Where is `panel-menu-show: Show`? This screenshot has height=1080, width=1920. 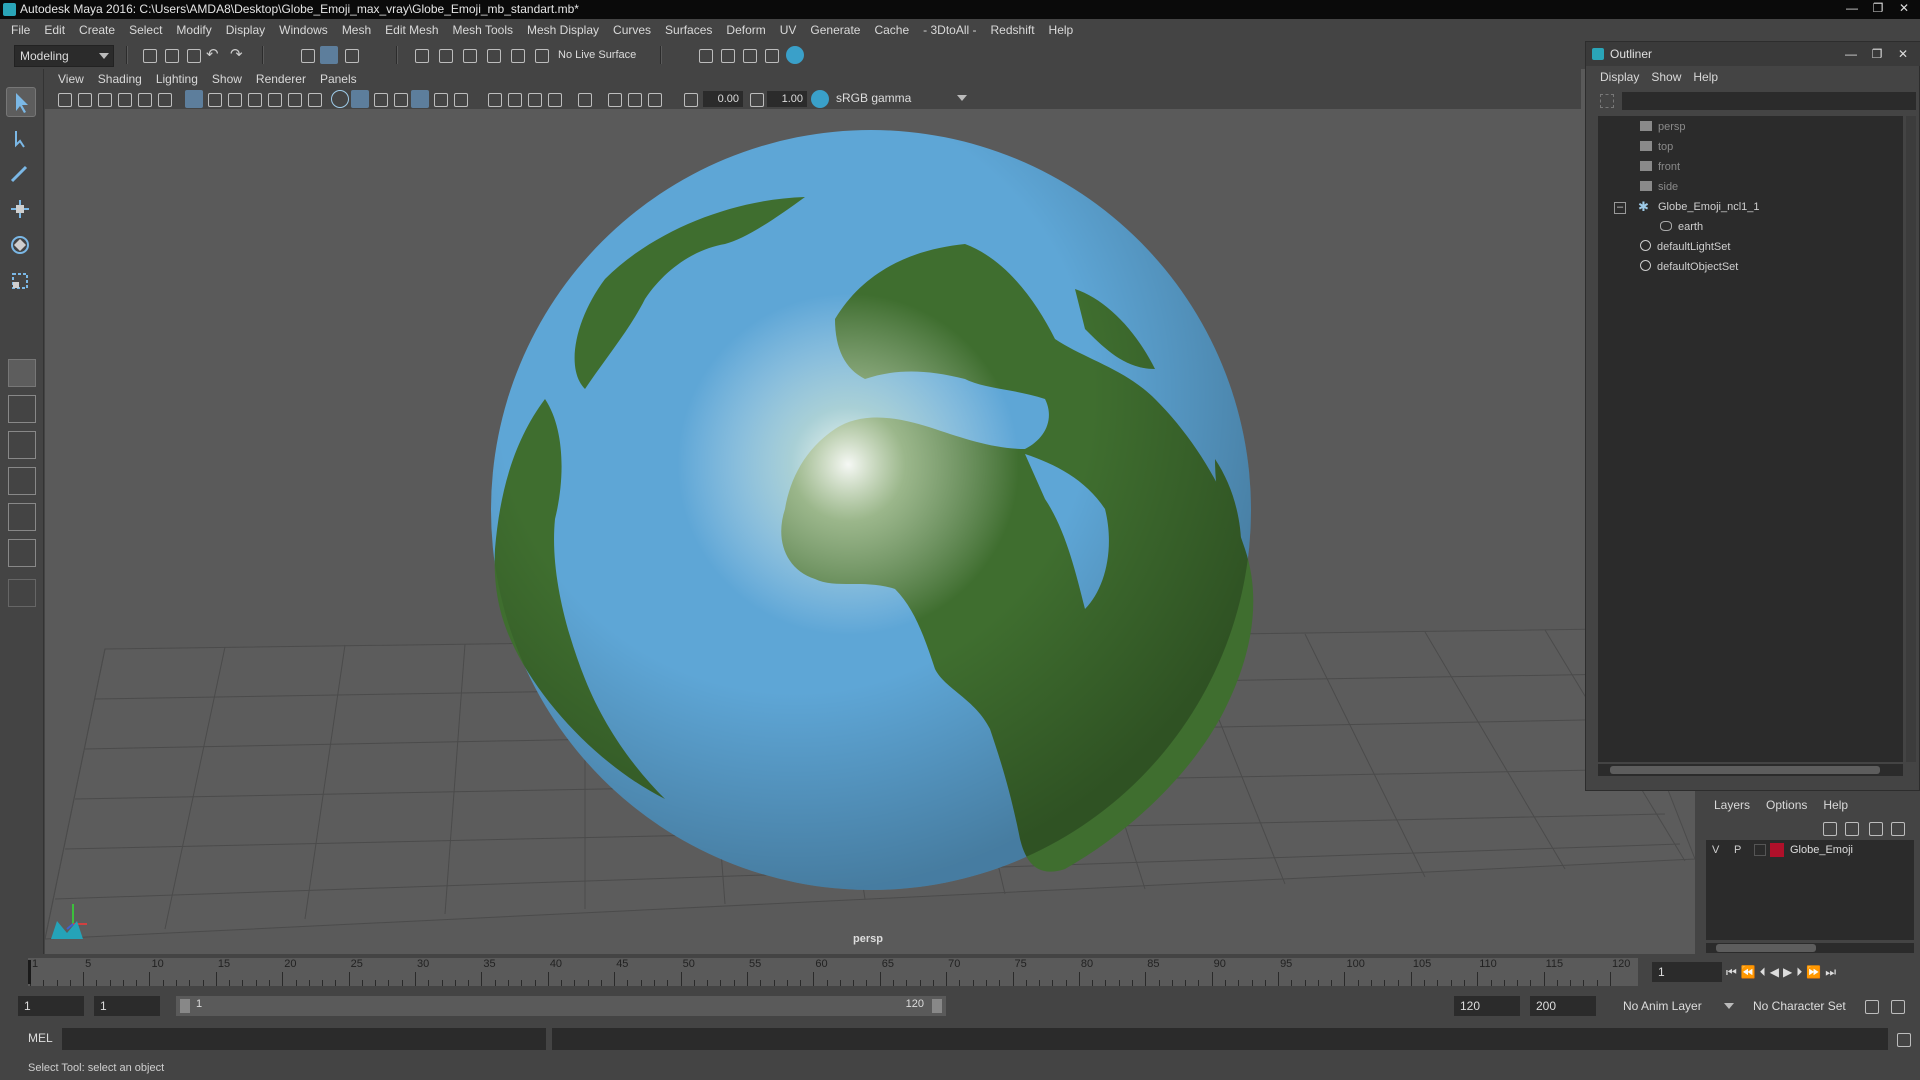 panel-menu-show: Show is located at coordinates (227, 79).